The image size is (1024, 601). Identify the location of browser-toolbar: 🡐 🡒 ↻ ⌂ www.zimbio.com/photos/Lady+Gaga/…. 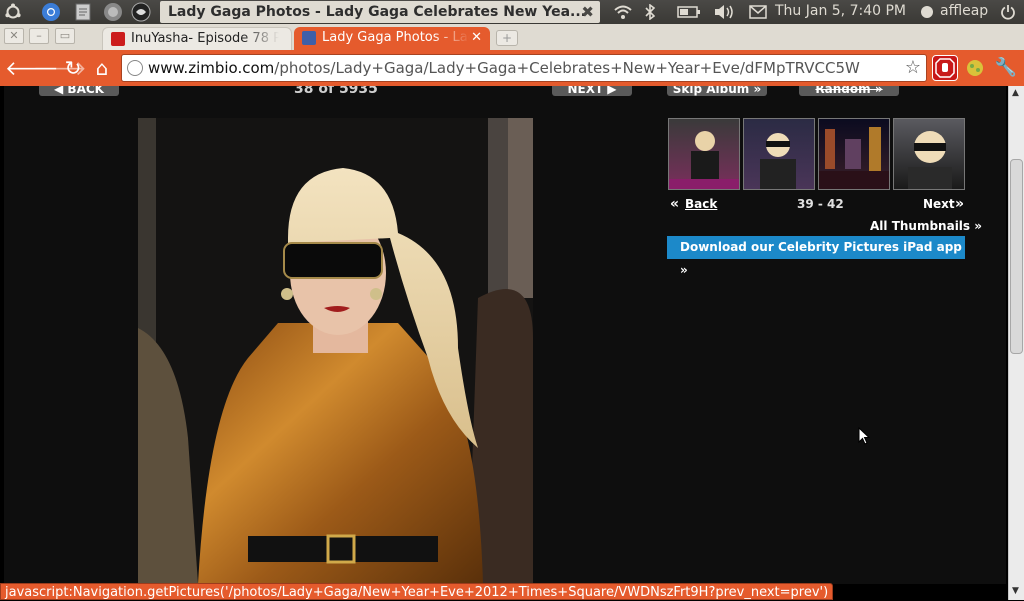
(512, 68).